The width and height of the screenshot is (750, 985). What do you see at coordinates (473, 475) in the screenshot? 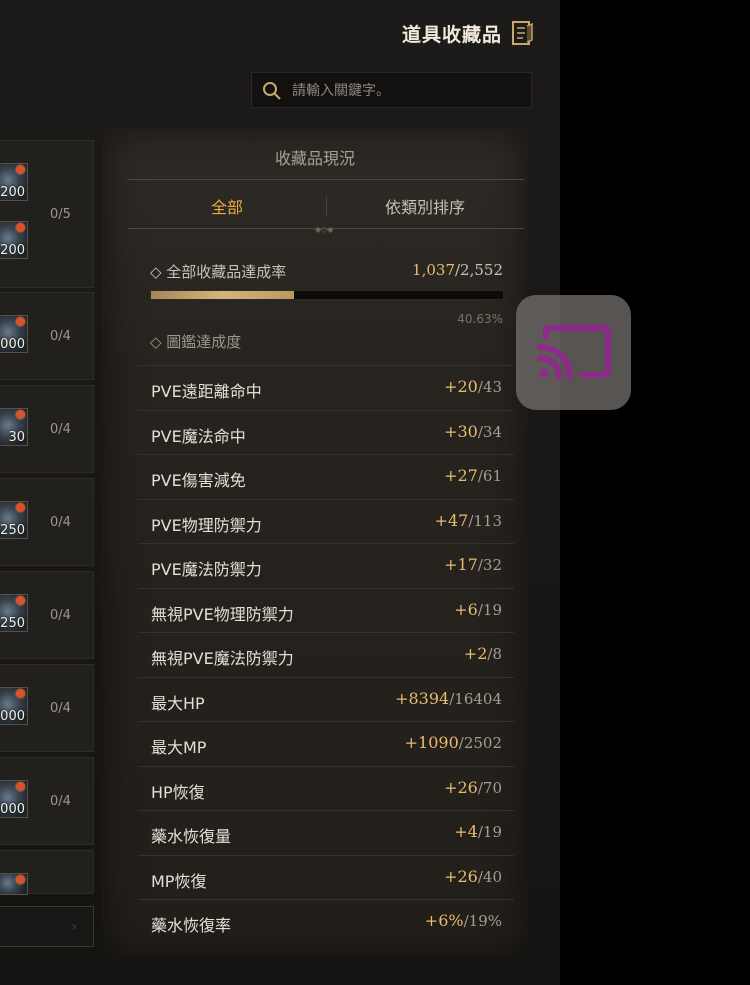
I see `stat-value: +27/61` at bounding box center [473, 475].